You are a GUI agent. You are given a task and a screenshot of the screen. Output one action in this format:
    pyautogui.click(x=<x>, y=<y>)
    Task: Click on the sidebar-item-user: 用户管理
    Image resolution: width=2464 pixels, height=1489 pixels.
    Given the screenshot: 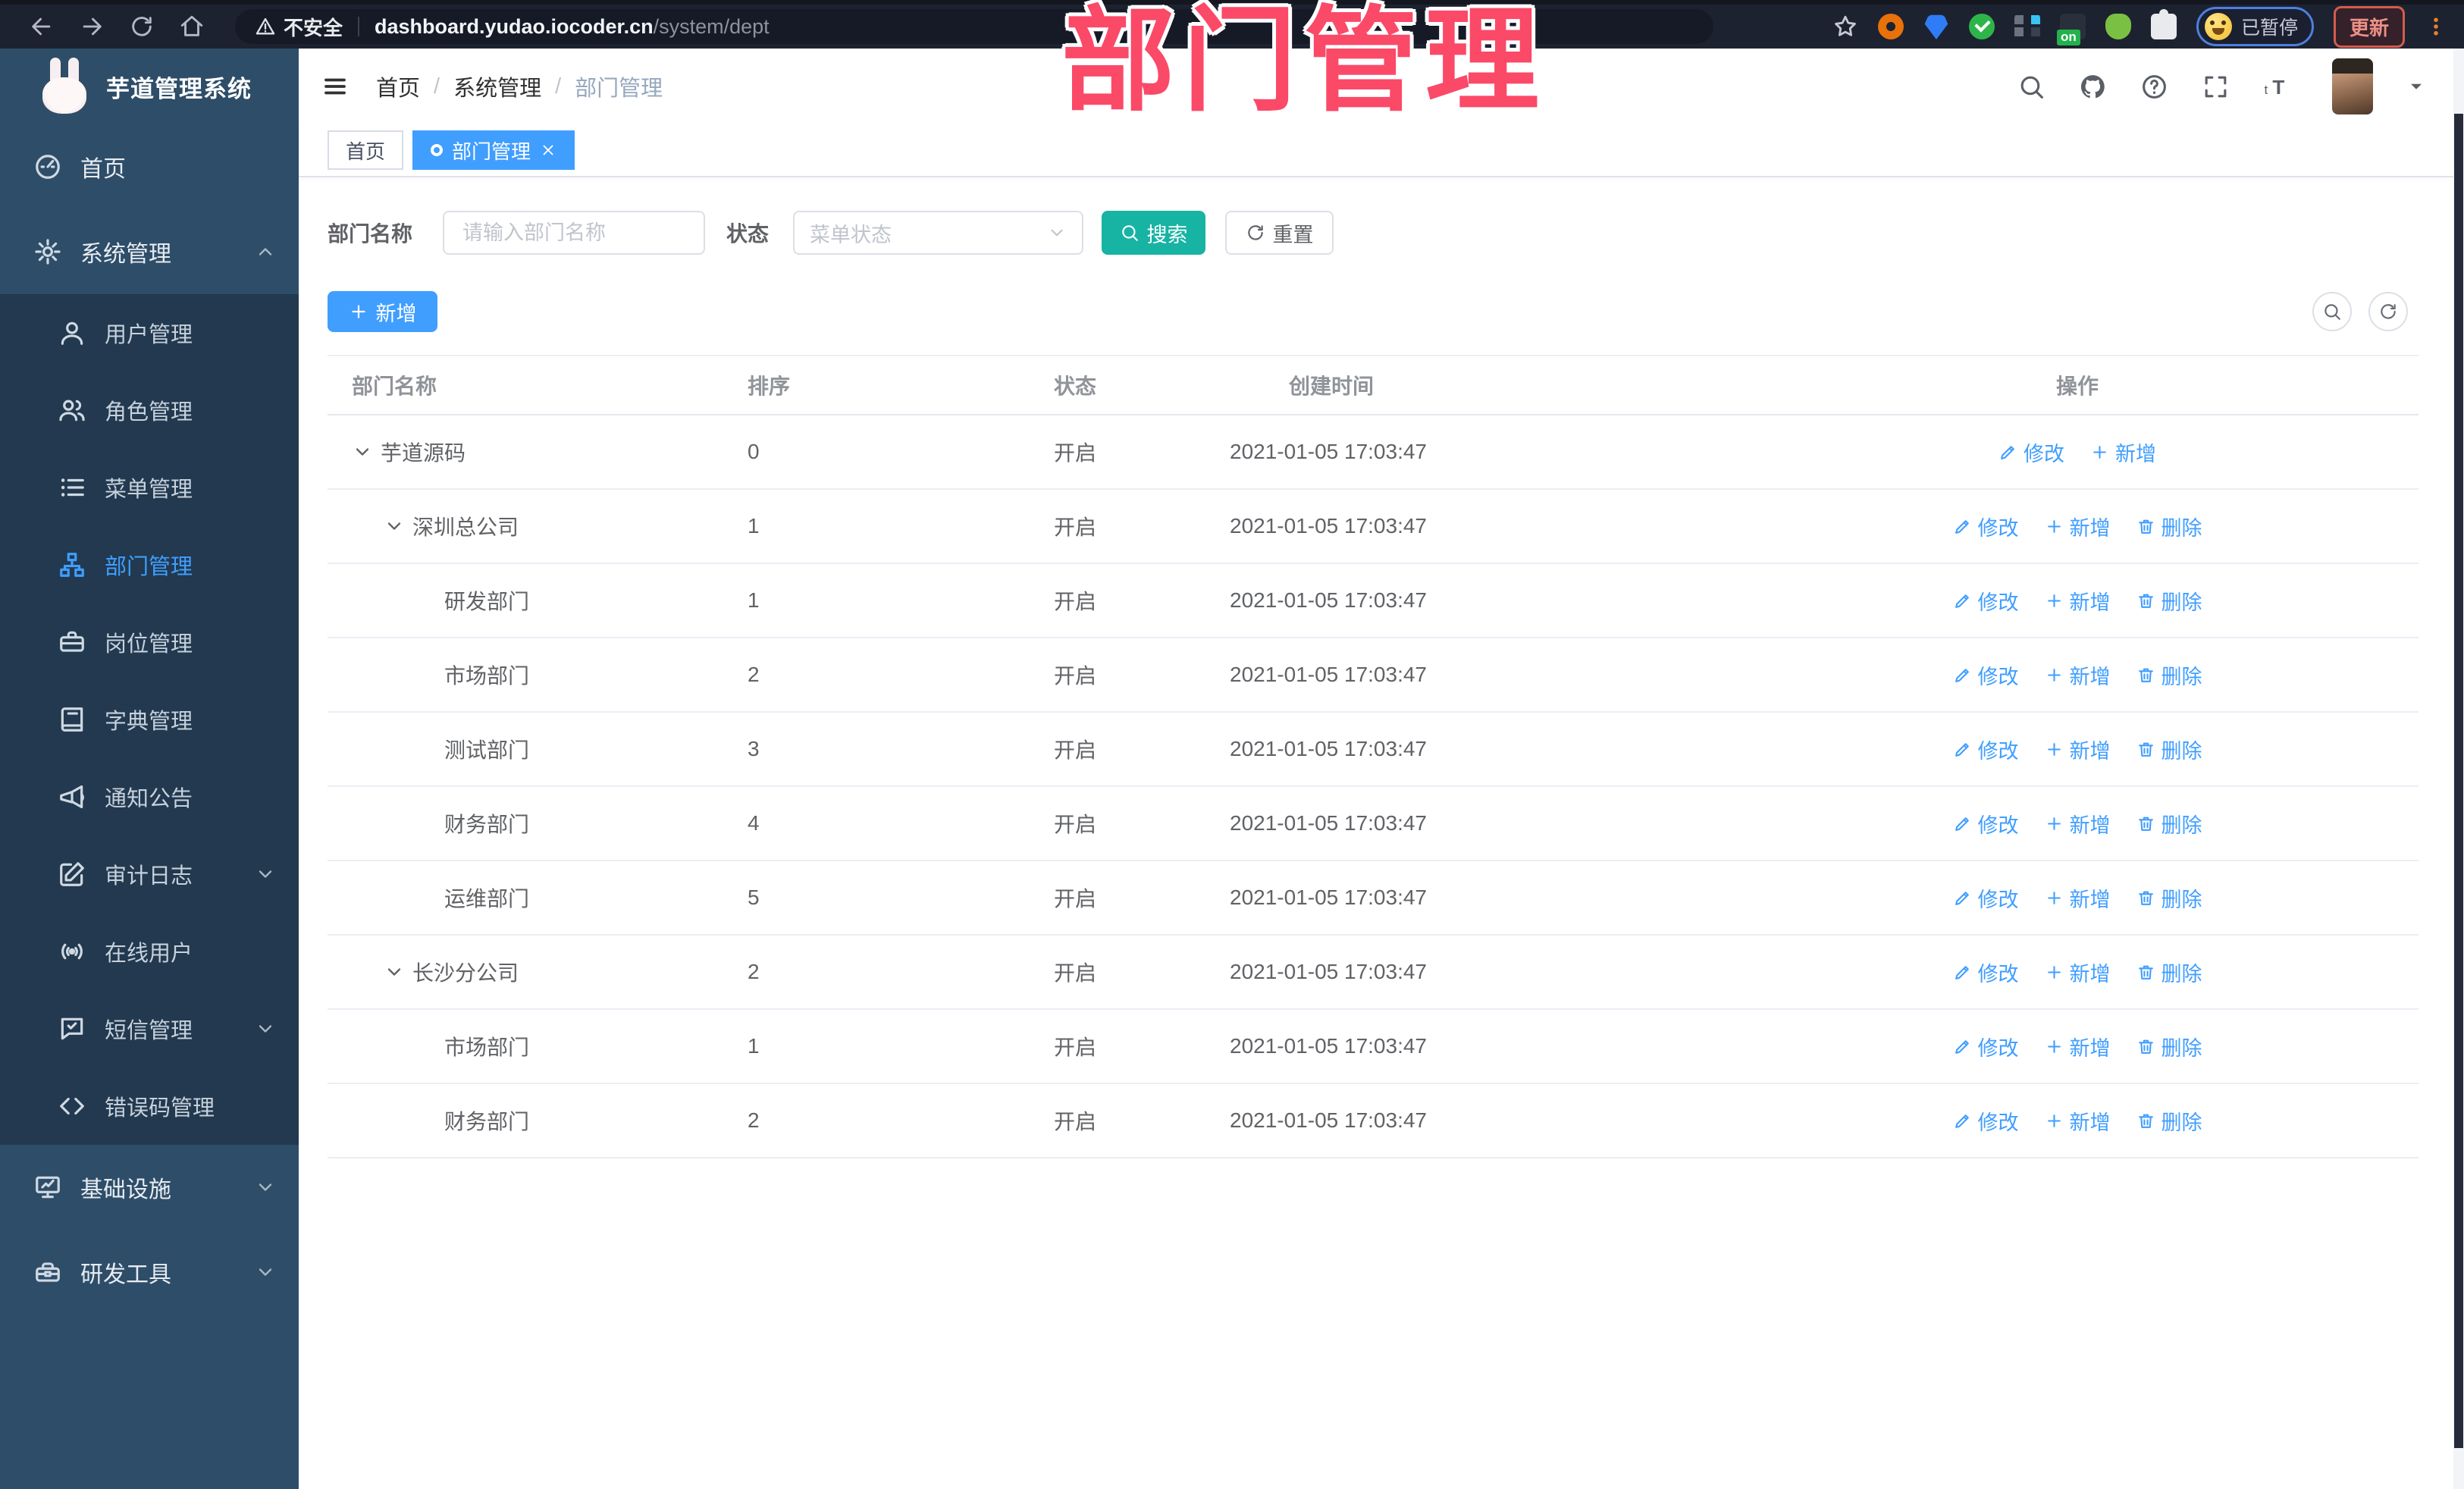 What is the action you would take?
    pyautogui.click(x=150, y=332)
    